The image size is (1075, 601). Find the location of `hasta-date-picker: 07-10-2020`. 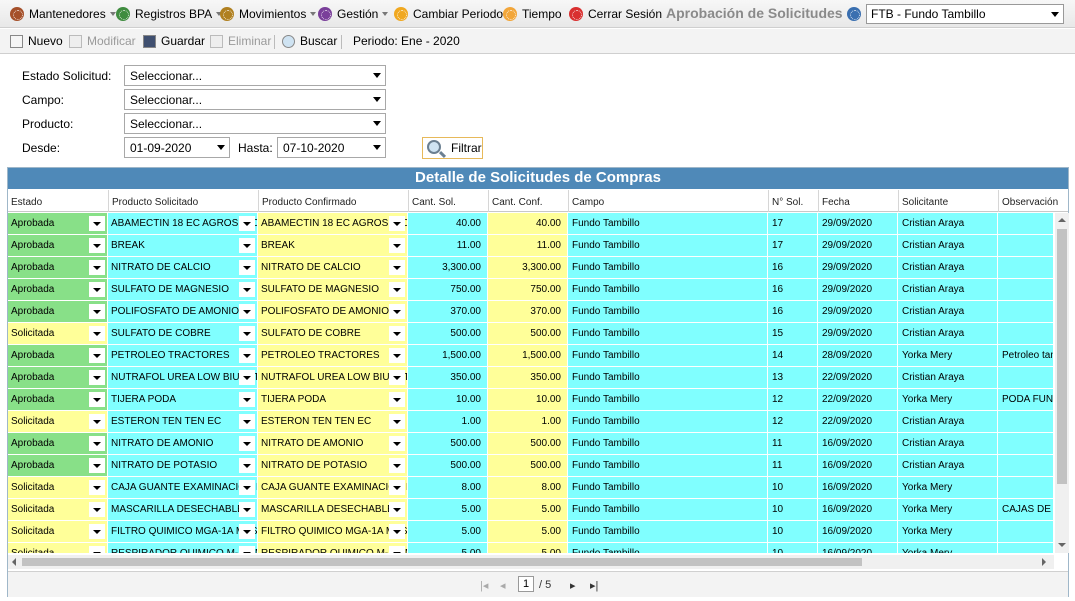

hasta-date-picker: 07-10-2020 is located at coordinates (331, 147).